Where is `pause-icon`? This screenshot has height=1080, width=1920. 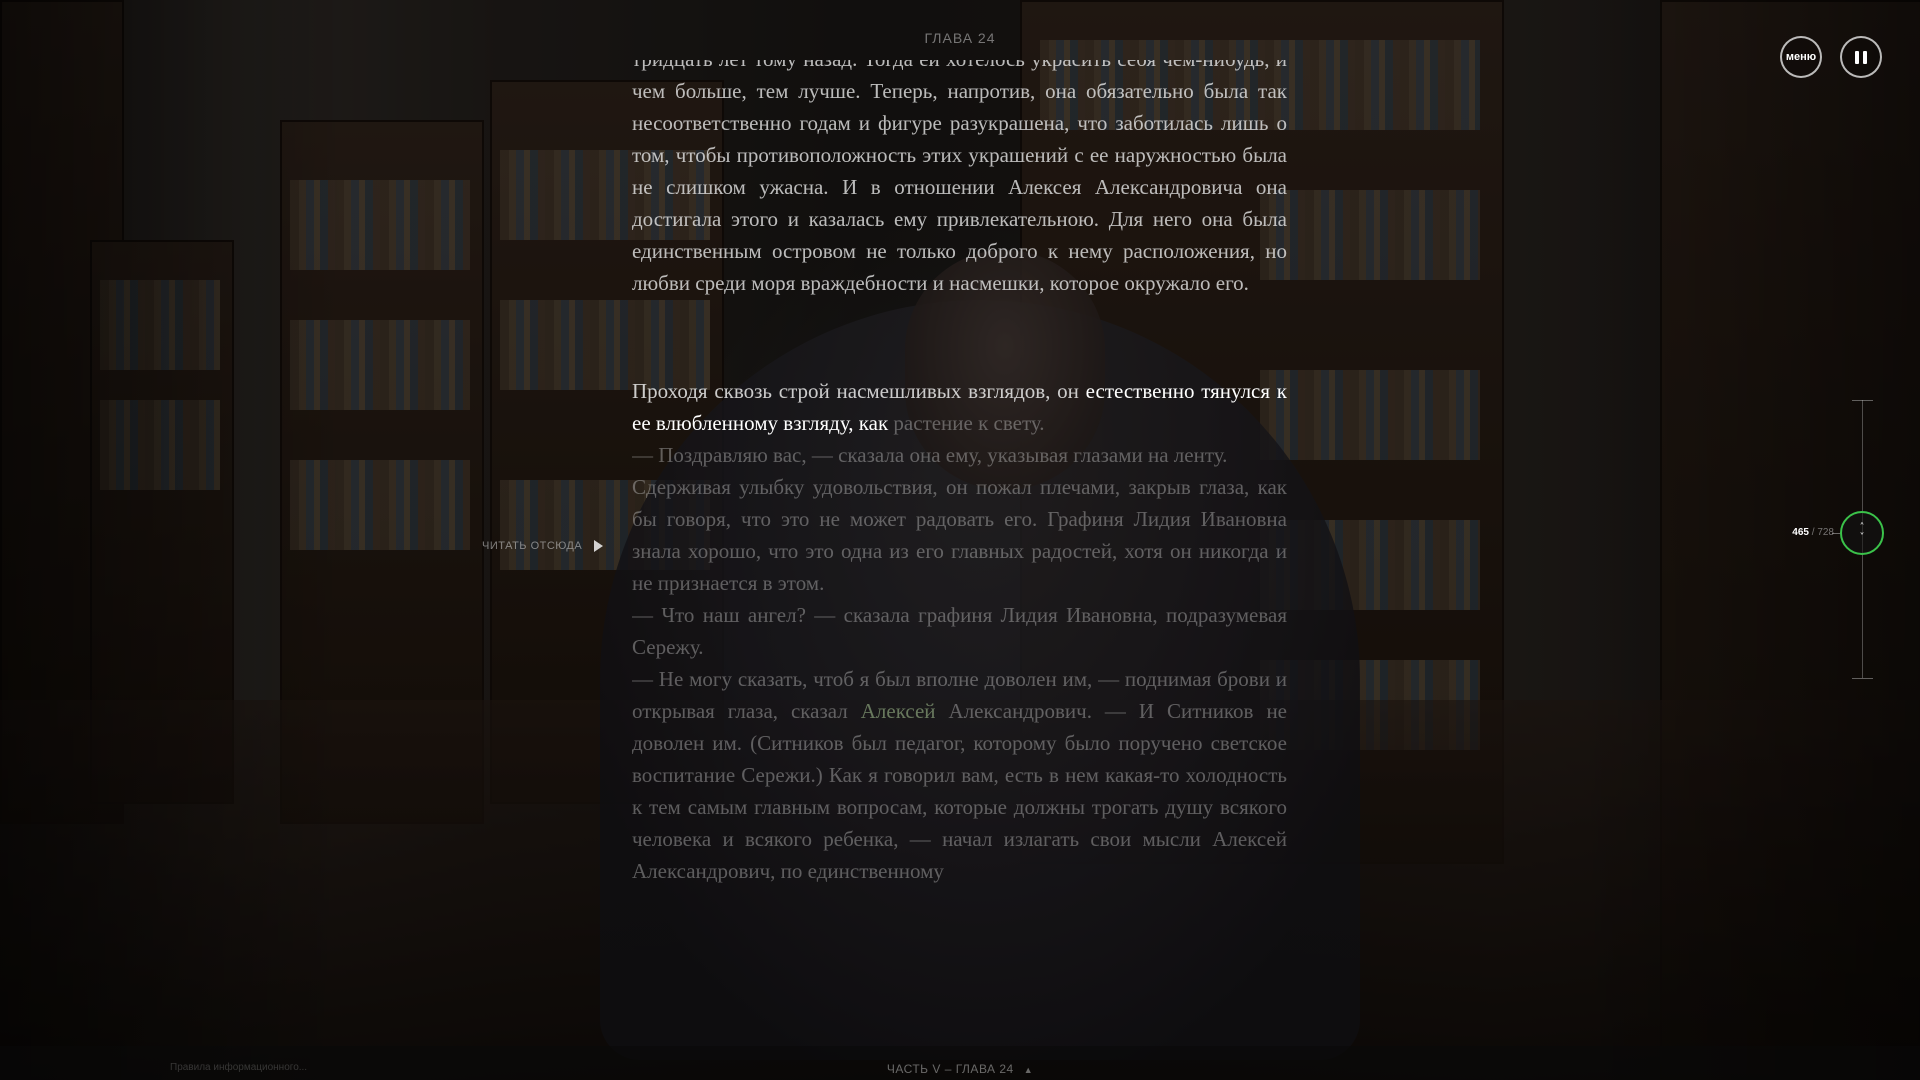
pause-icon is located at coordinates (1861, 57).